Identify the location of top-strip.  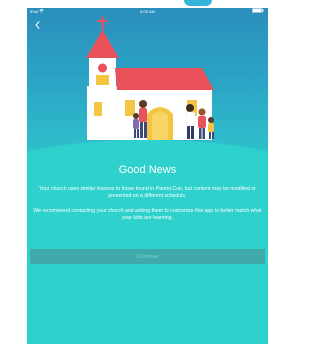
(134, 4).